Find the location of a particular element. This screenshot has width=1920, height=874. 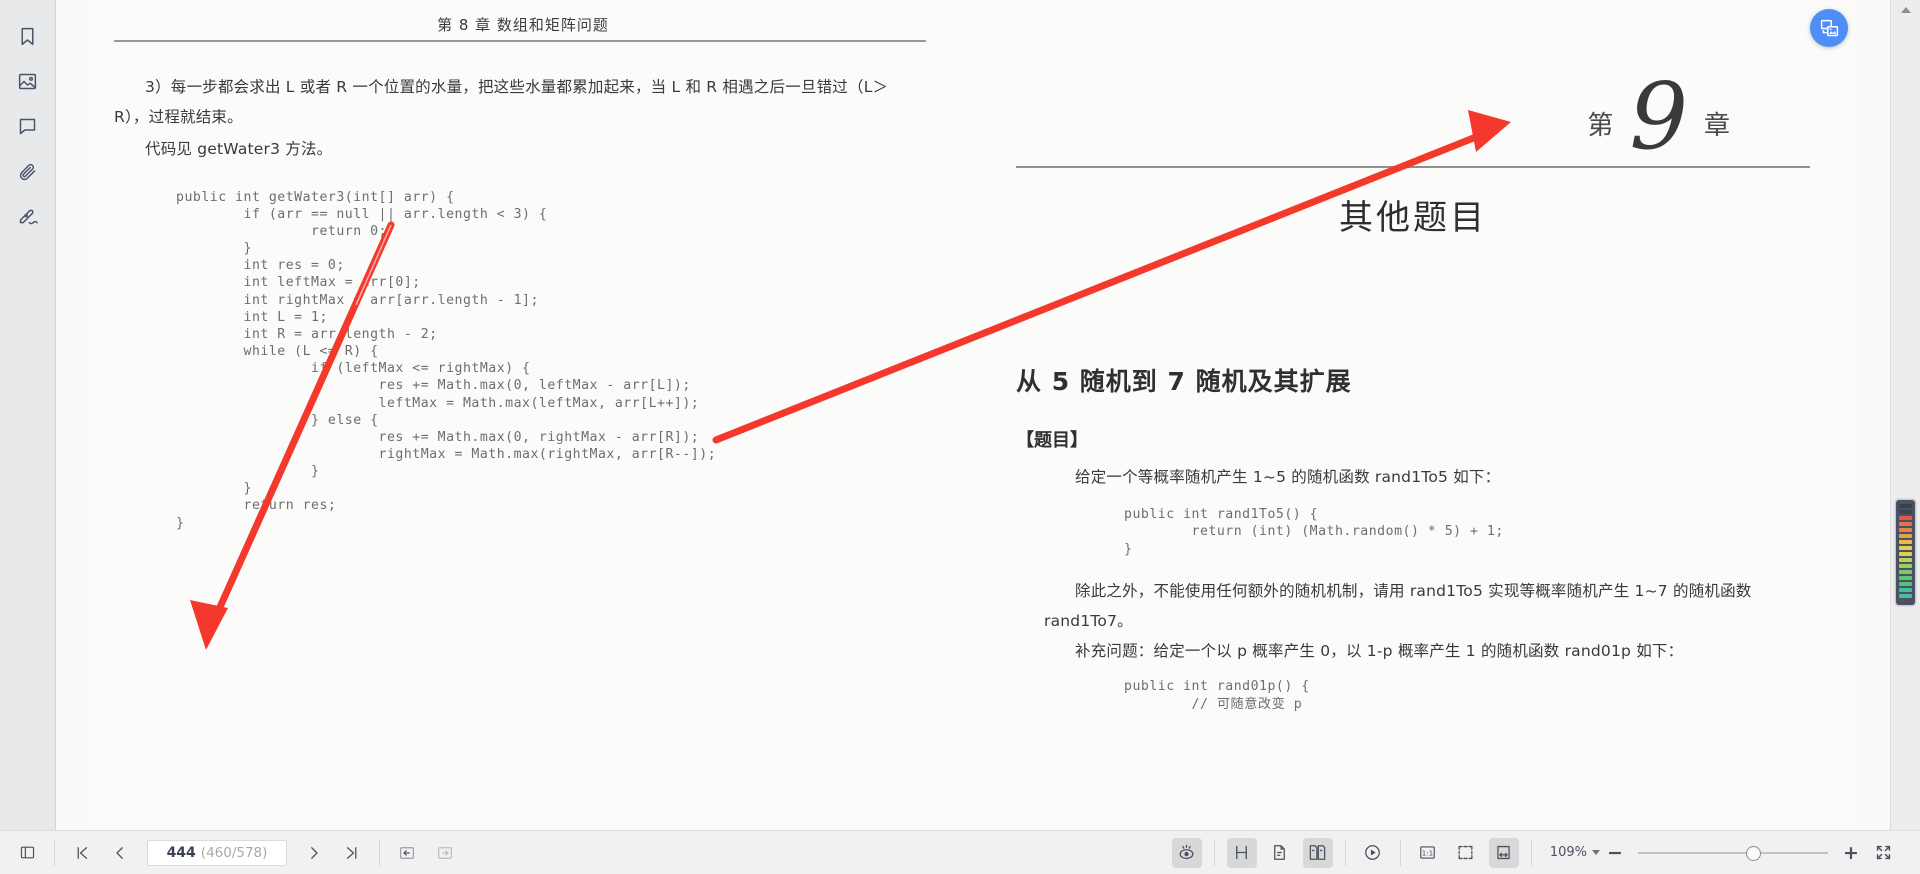

convert-to-image-button is located at coordinates (1829, 28).